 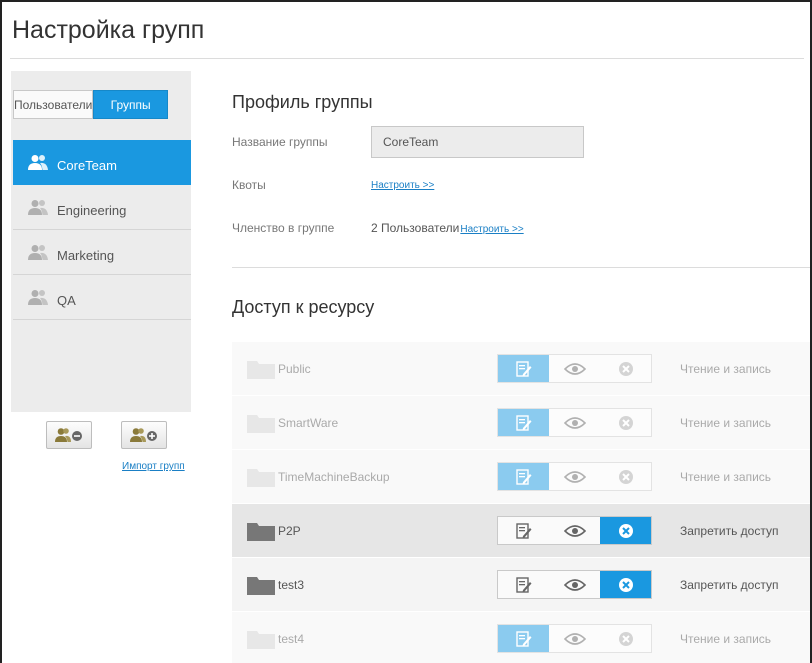 I want to click on remove-group-button, so click(x=69, y=435).